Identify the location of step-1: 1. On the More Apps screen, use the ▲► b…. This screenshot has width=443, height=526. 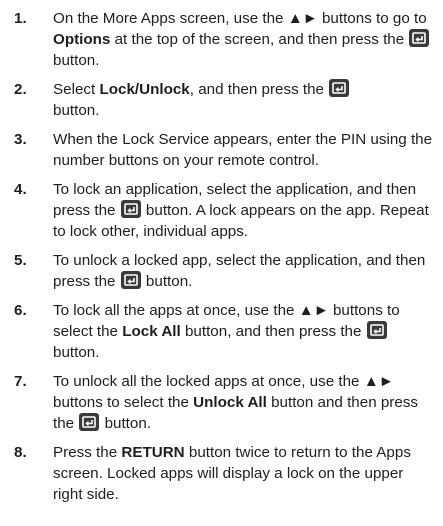
(223, 39).